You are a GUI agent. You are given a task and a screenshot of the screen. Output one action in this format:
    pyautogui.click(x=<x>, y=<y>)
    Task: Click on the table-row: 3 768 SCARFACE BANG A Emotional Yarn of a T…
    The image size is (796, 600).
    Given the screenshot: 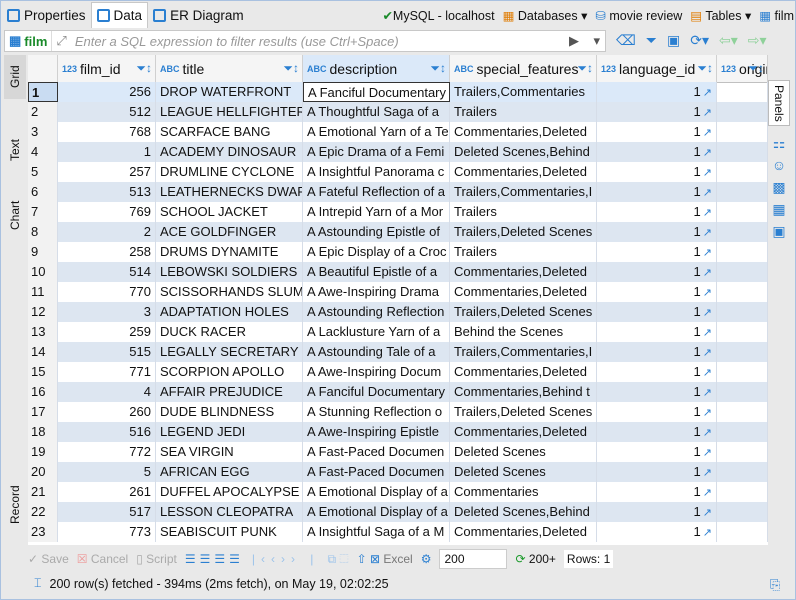 What is the action you would take?
    pyautogui.click(x=398, y=132)
    